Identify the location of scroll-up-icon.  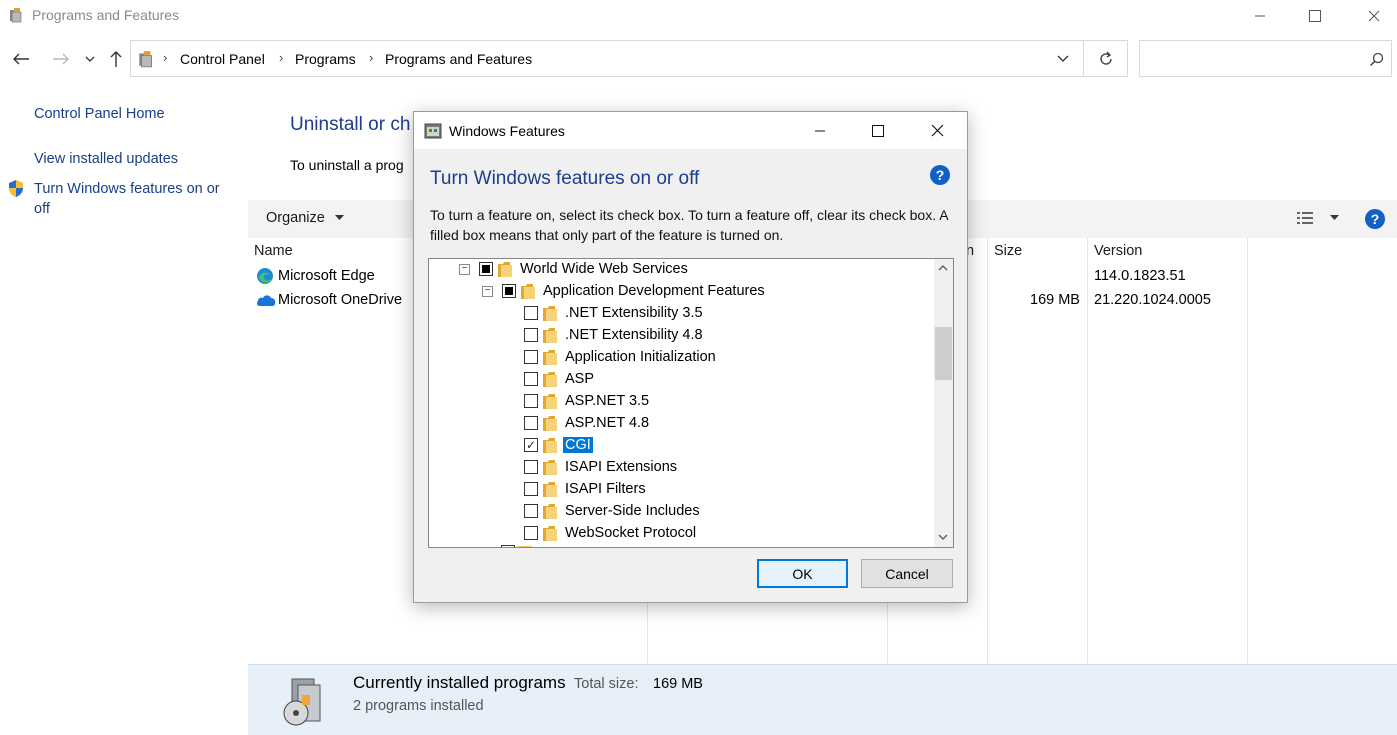
(943, 267).